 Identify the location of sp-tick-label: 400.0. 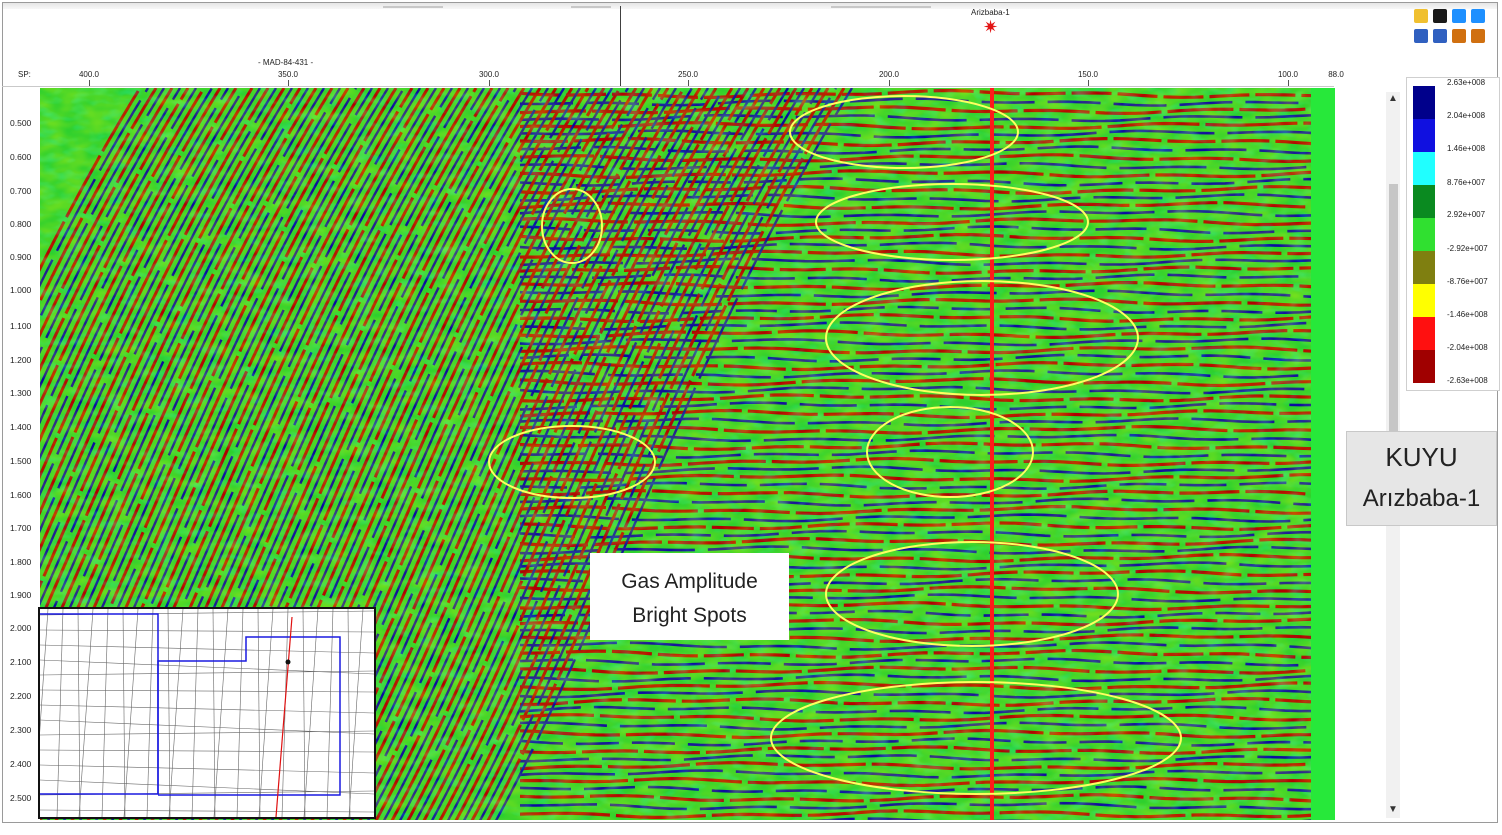
(89, 74).